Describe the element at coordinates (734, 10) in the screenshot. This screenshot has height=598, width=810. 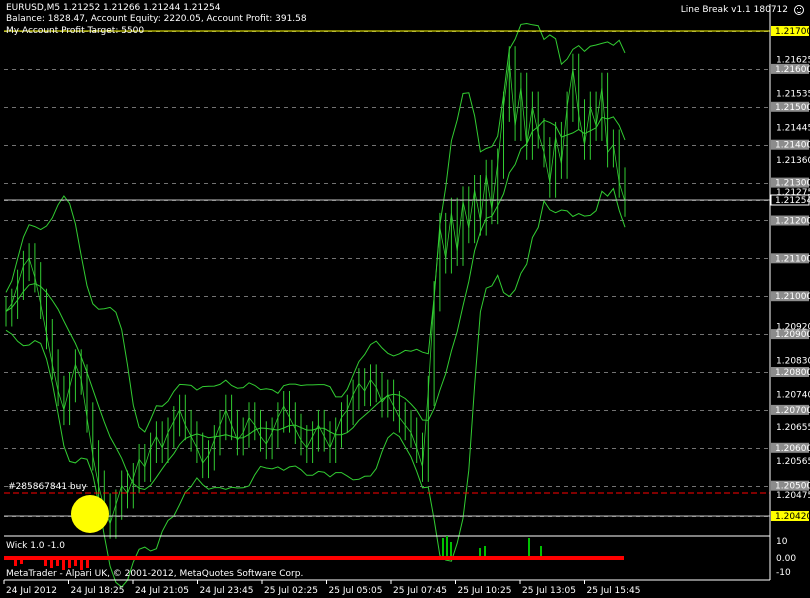
I see `expert-name: Line Break v1.1 180712` at that location.